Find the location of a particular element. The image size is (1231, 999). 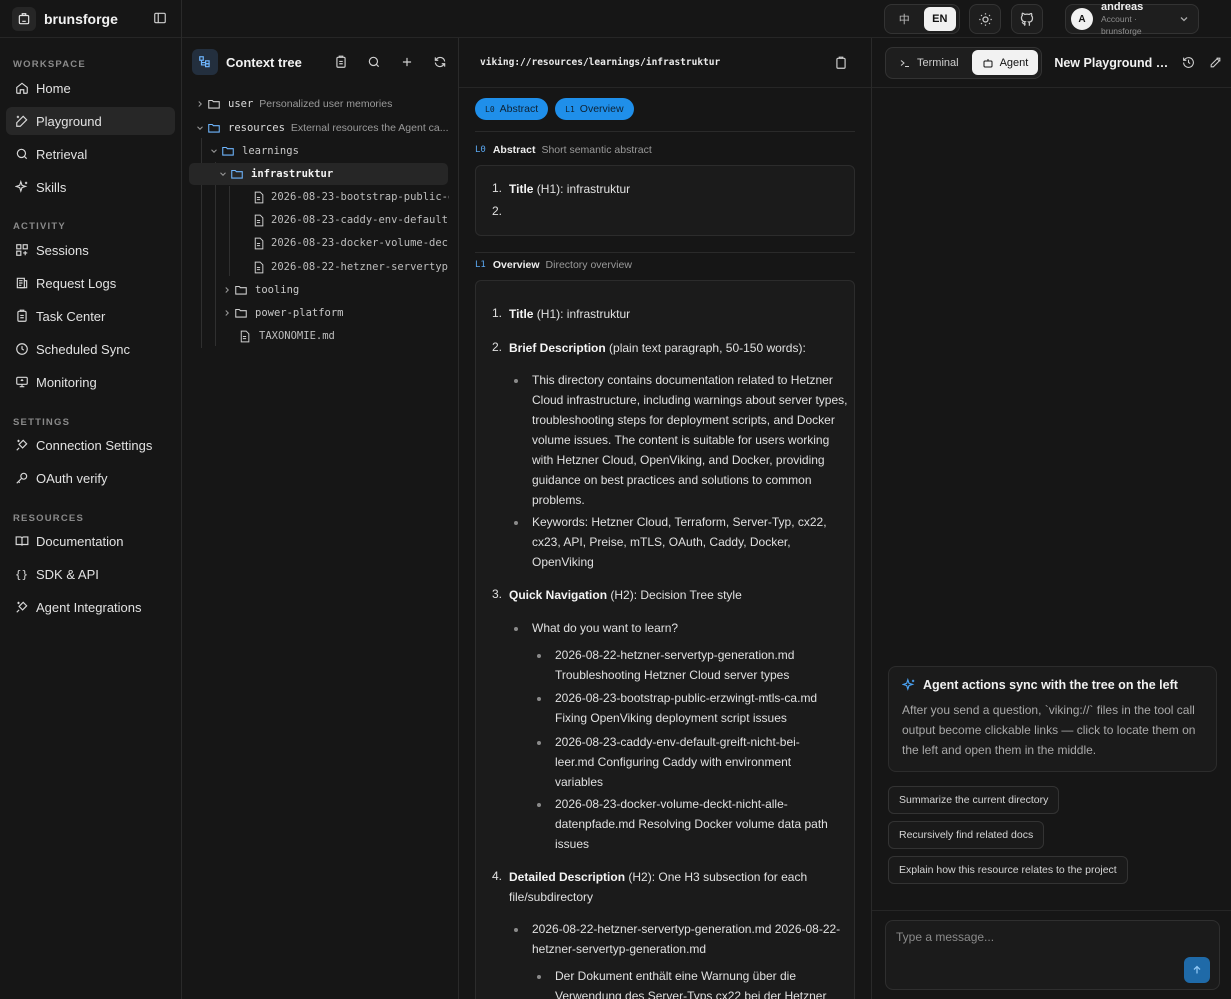

tree-node-name: resources is located at coordinates (256, 128).